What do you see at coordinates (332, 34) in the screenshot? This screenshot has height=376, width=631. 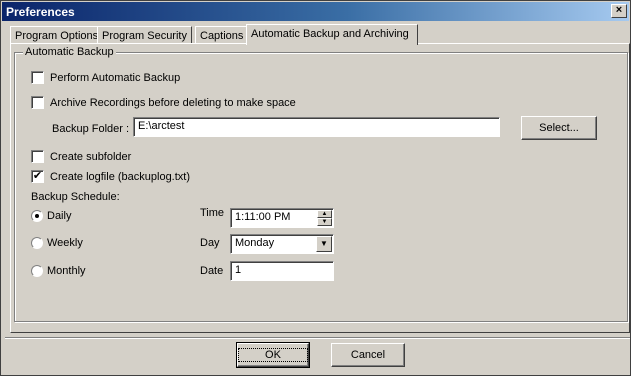 I see `tab-automatic-backup: Automatic Backup and Archiving` at bounding box center [332, 34].